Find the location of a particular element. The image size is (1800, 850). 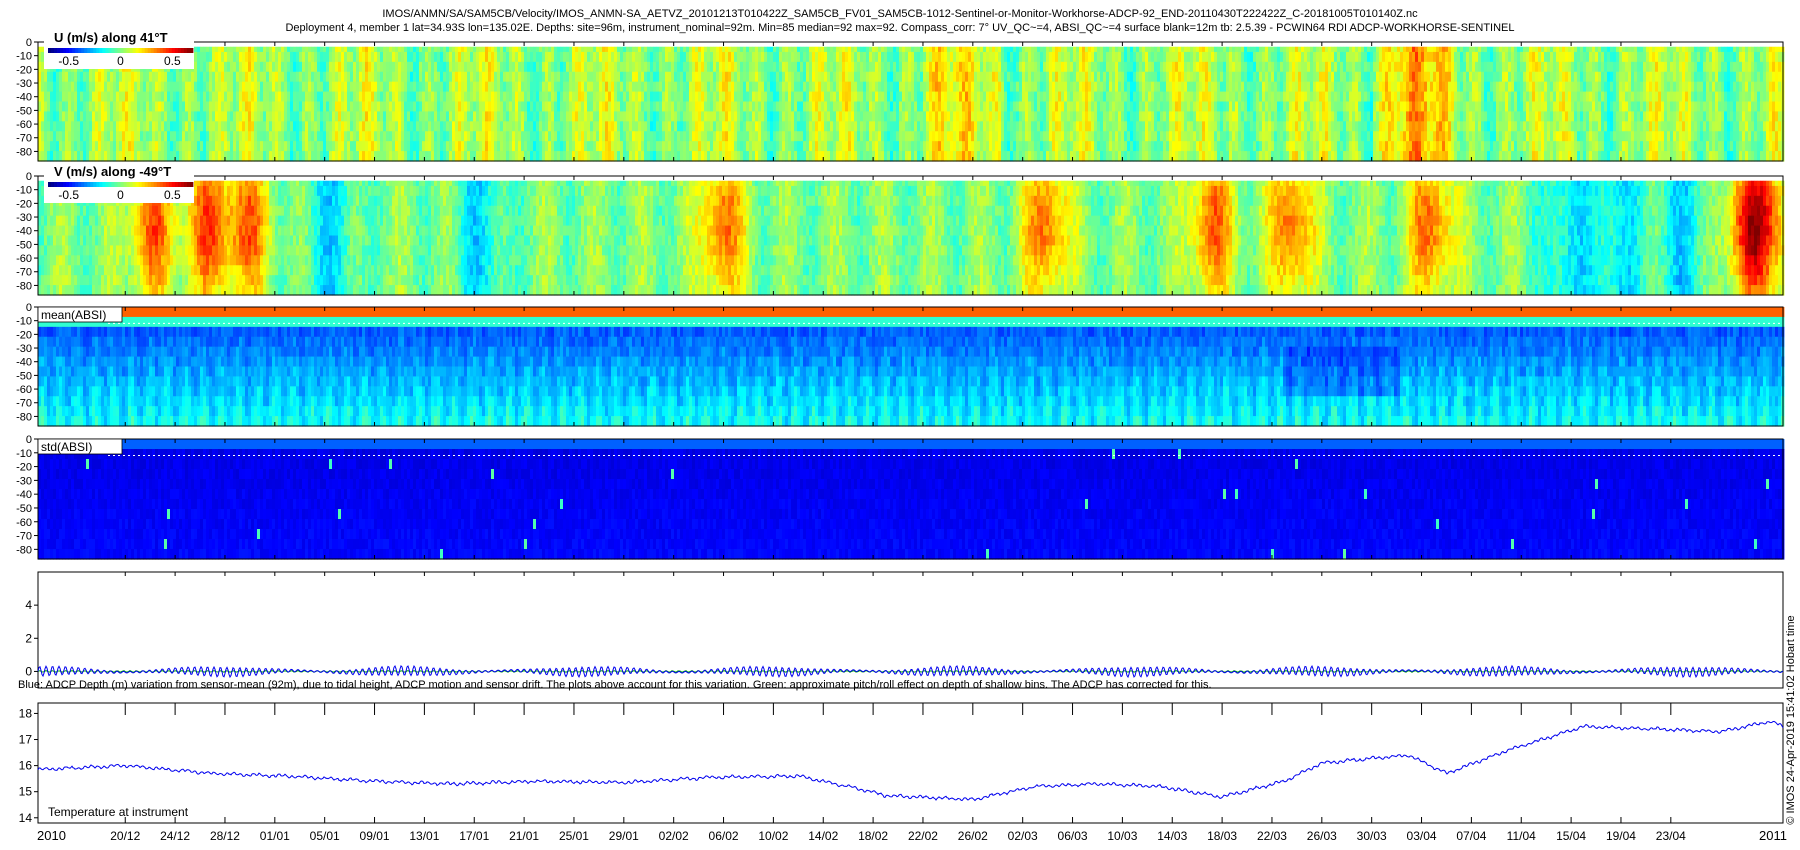

panel-label-v: V (m/s) along -49°T-0.5 0 0.5 is located at coordinates (119, 183).